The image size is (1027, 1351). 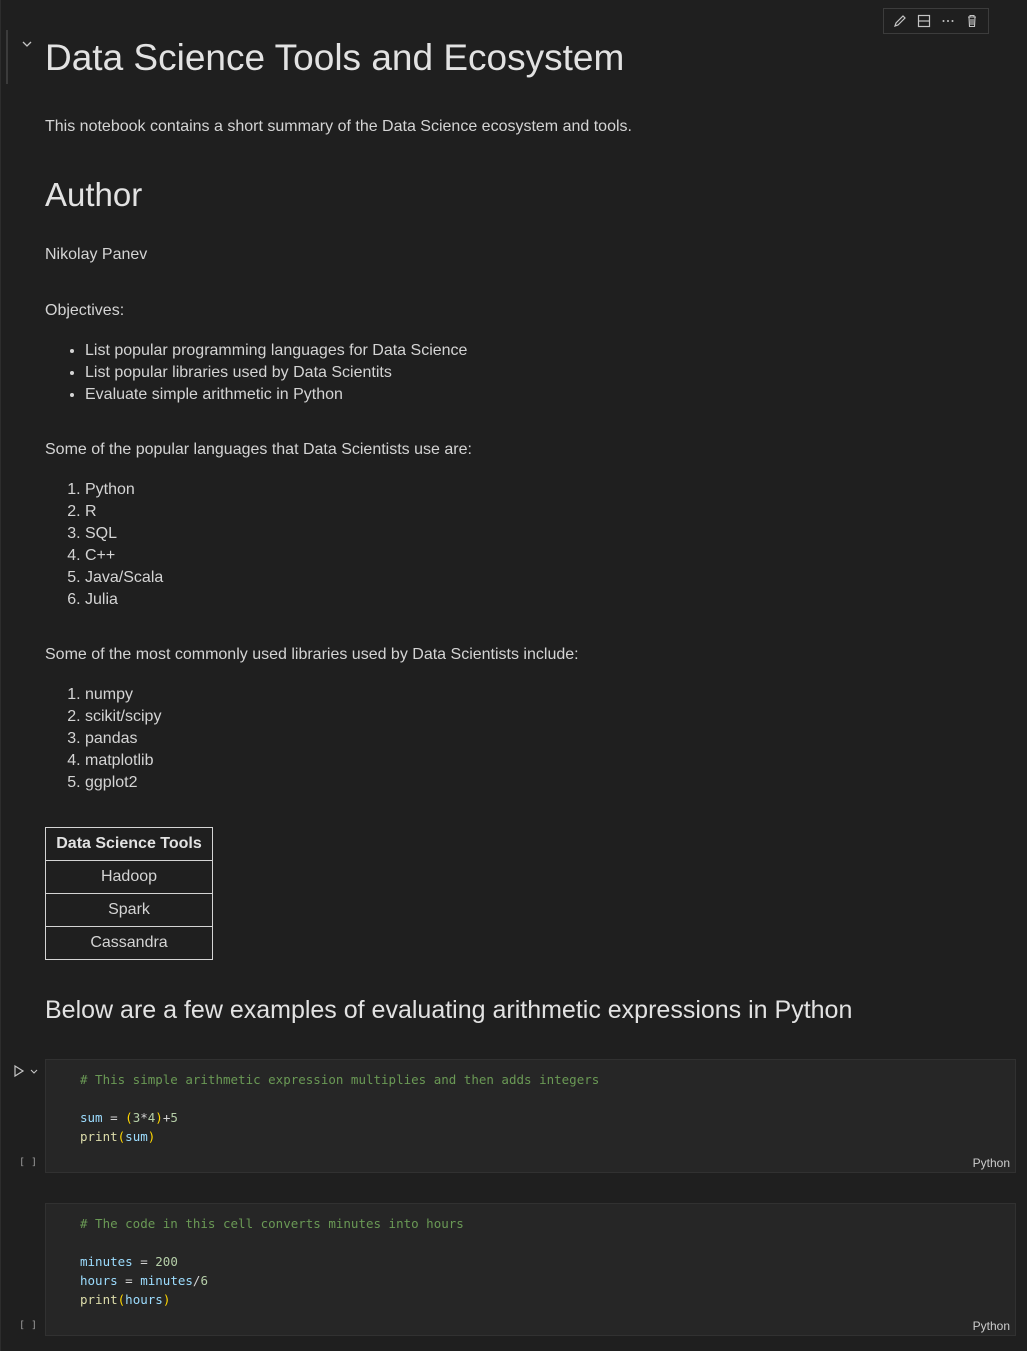 I want to click on split-cell-icon, so click(x=924, y=21).